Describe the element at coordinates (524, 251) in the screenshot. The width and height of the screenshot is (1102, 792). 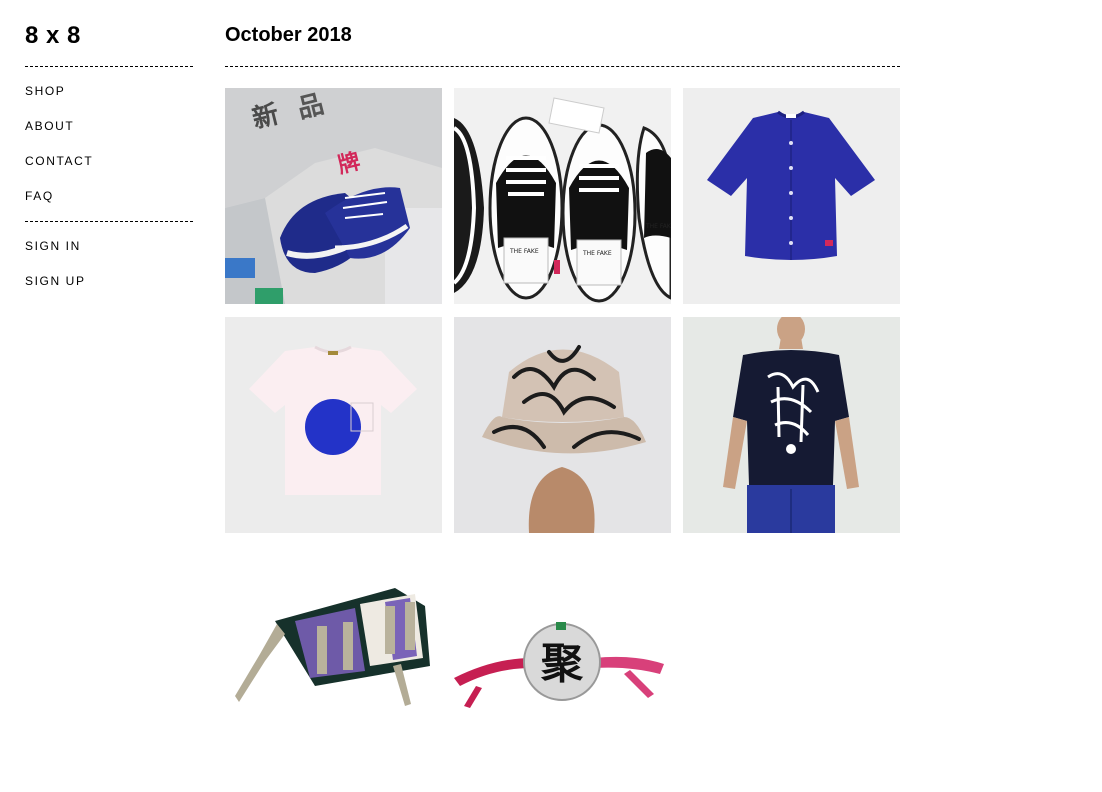
I see `insole-label-left: THE FAKE` at that location.